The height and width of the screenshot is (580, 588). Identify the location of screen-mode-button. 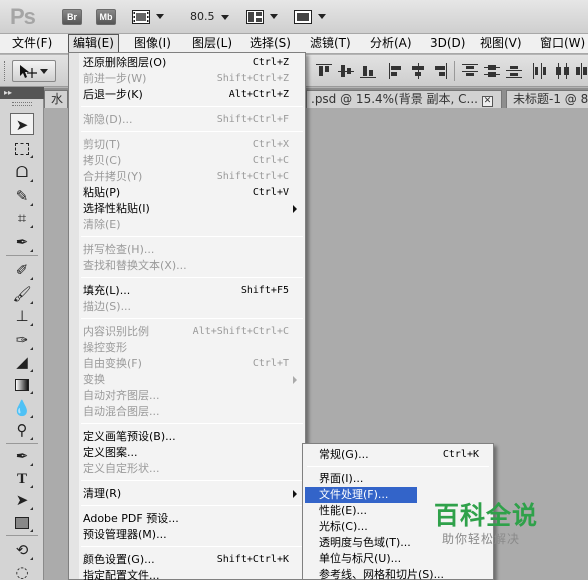
(310, 17).